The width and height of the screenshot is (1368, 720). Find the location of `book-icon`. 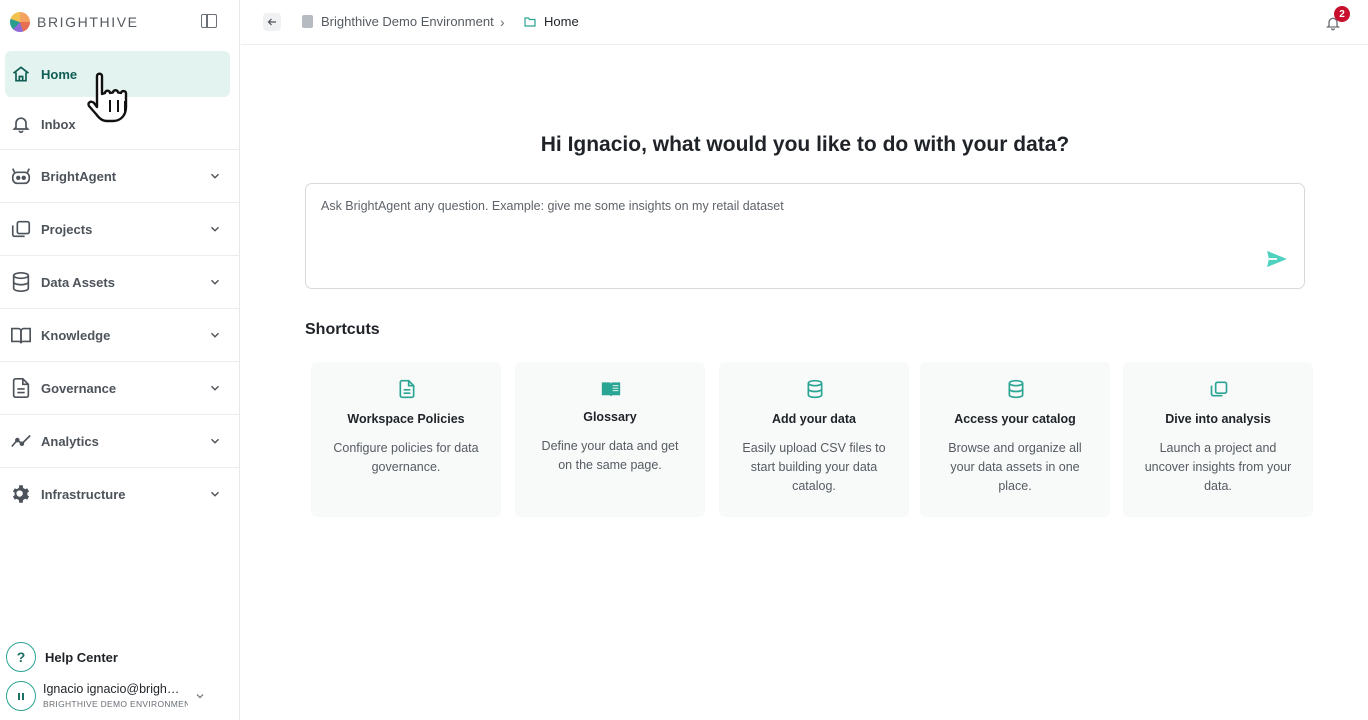

book-icon is located at coordinates (611, 389).